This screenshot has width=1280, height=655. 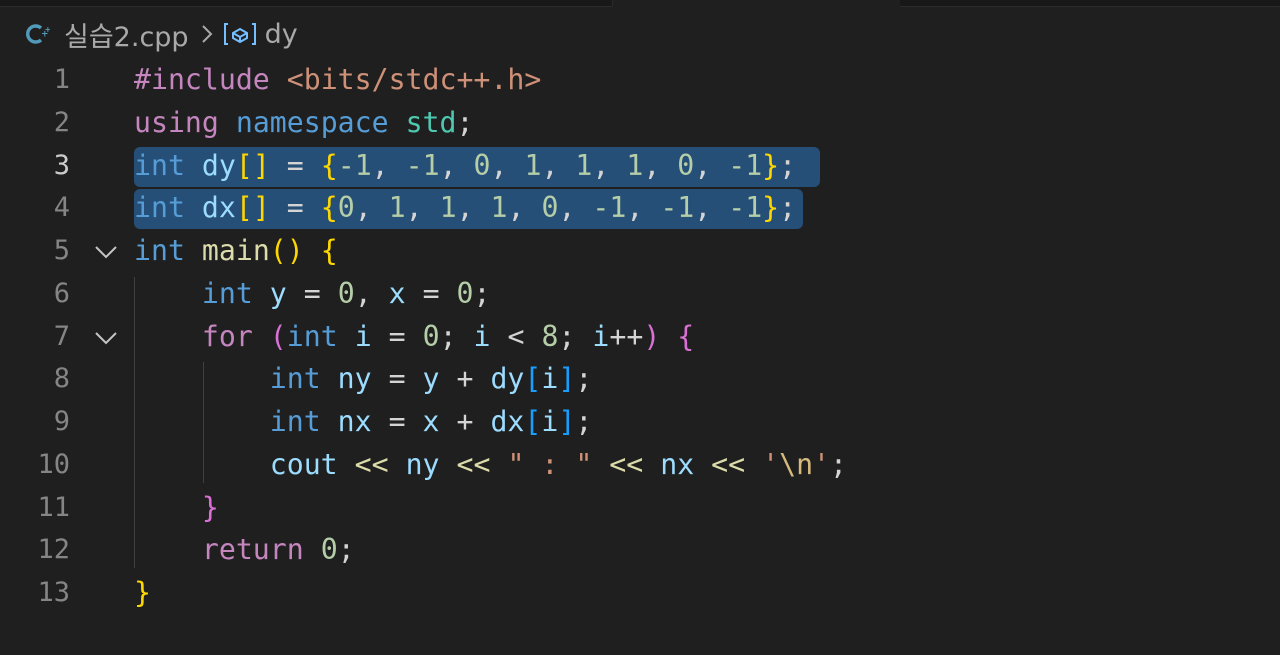 I want to click on code-line: 7 for (int i = 0; i < 8; i++) {, so click(x=640, y=337).